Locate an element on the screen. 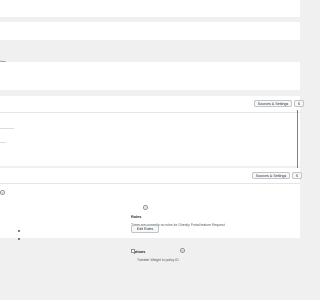 Image resolution: width=320 pixels, height=300 pixels. help-icon: ? is located at coordinates (2, 192).